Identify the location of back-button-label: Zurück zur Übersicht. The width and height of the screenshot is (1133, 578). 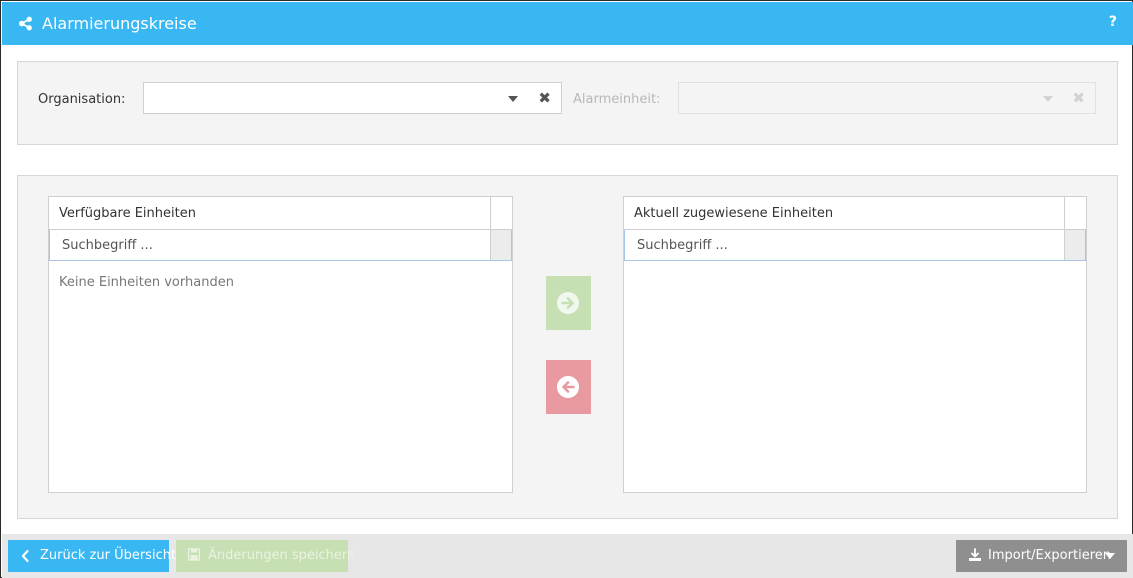
(108, 555).